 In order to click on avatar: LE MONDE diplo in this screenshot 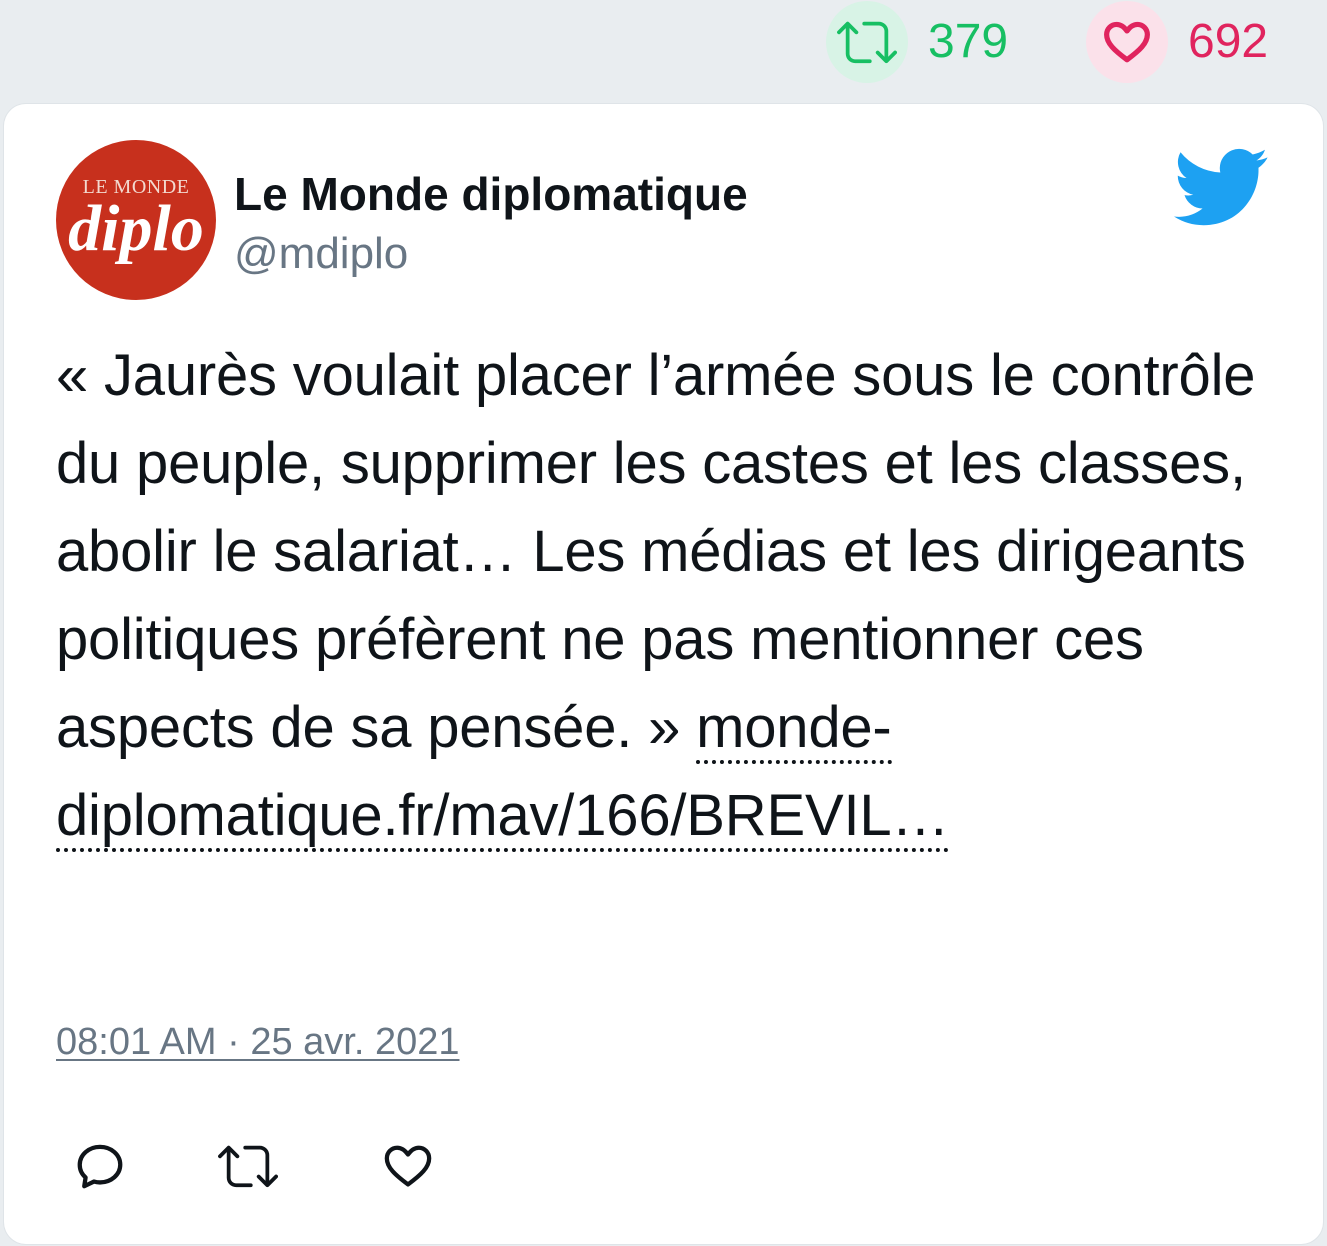, I will do `click(136, 220)`.